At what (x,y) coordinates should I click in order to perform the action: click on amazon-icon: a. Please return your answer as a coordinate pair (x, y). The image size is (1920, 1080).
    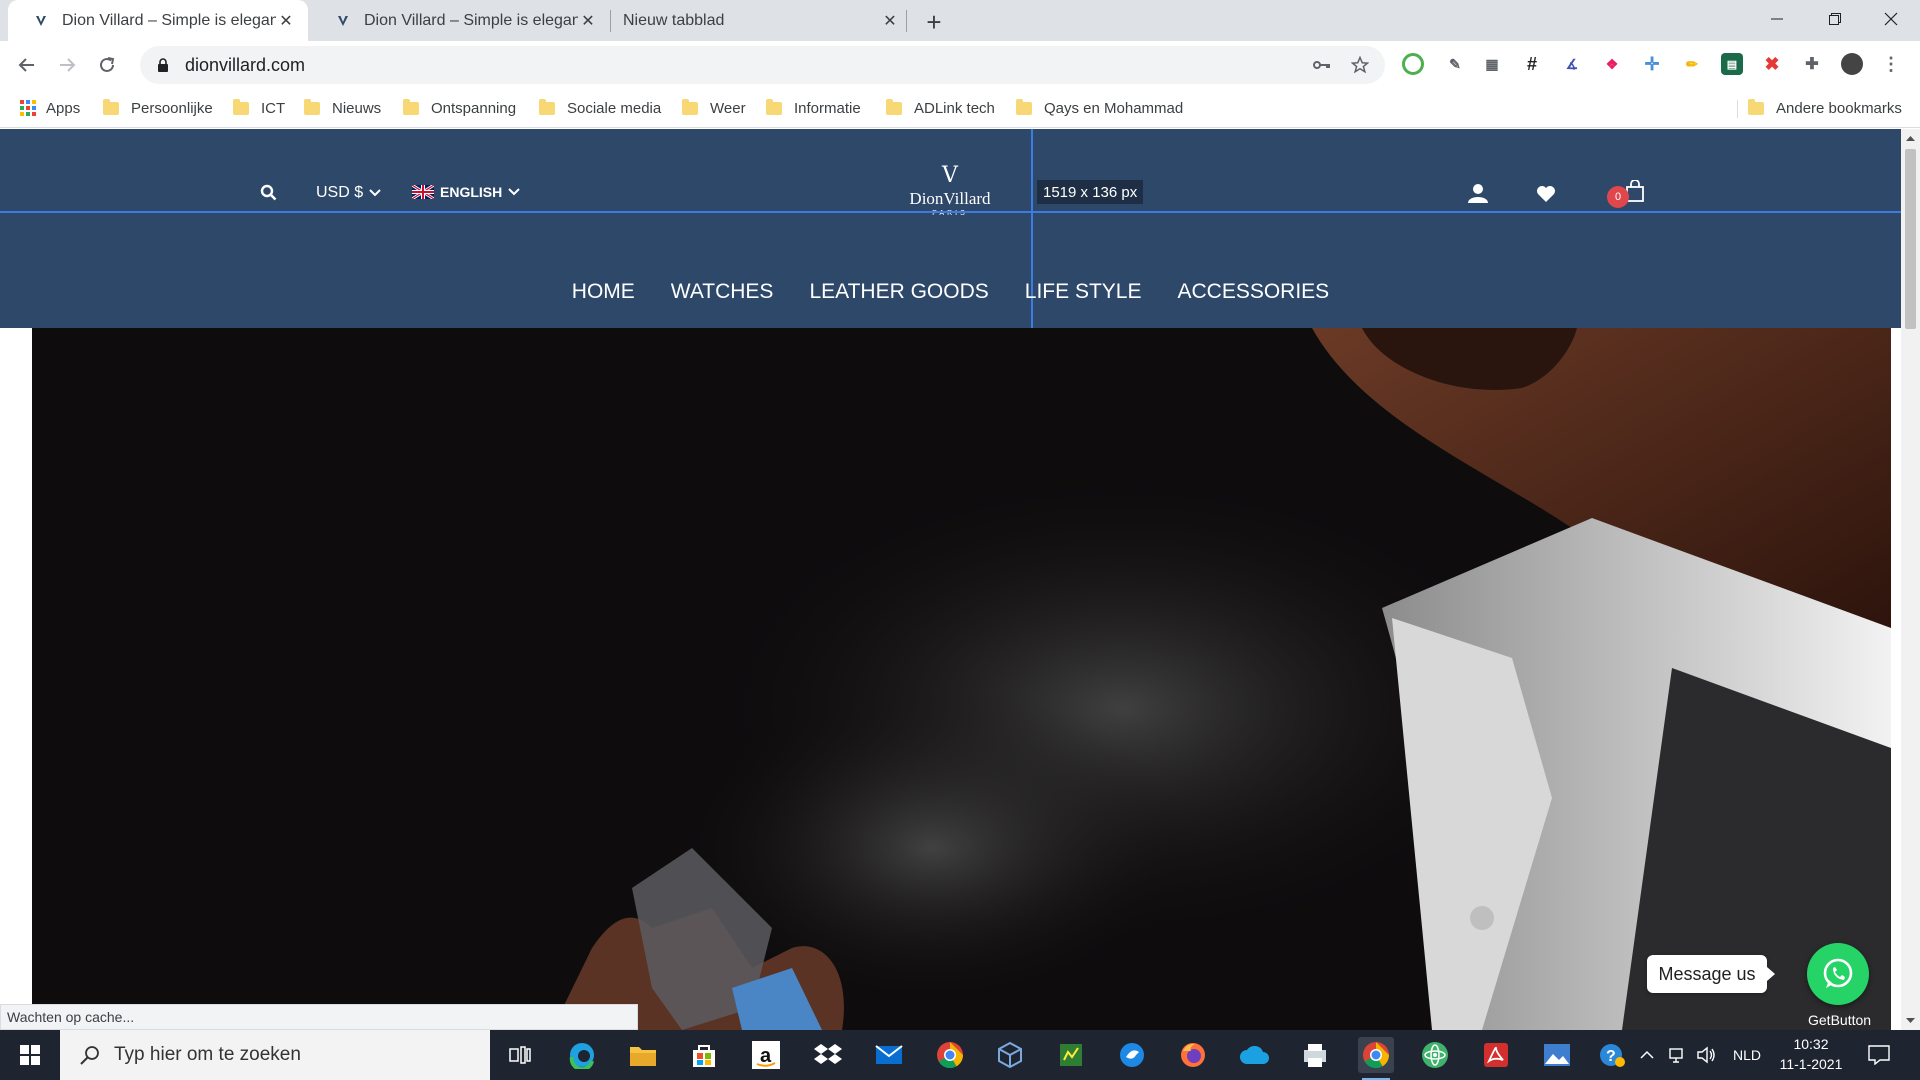
    Looking at the image, I should click on (766, 1055).